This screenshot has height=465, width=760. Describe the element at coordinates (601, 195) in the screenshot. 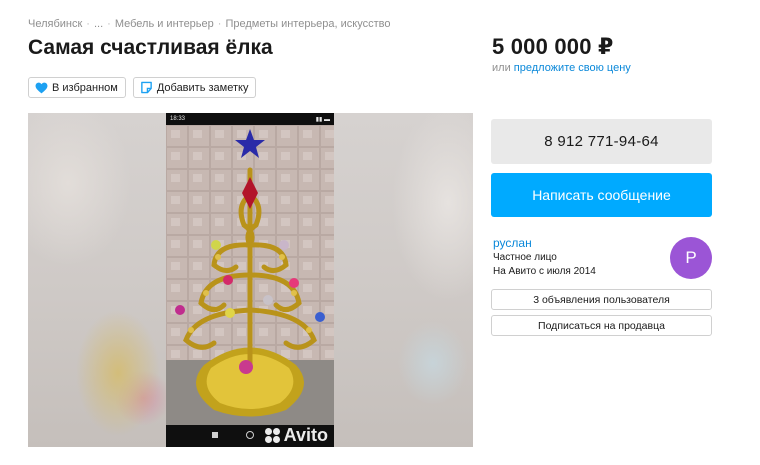

I see `write-message-button: Написать сообщение` at that location.